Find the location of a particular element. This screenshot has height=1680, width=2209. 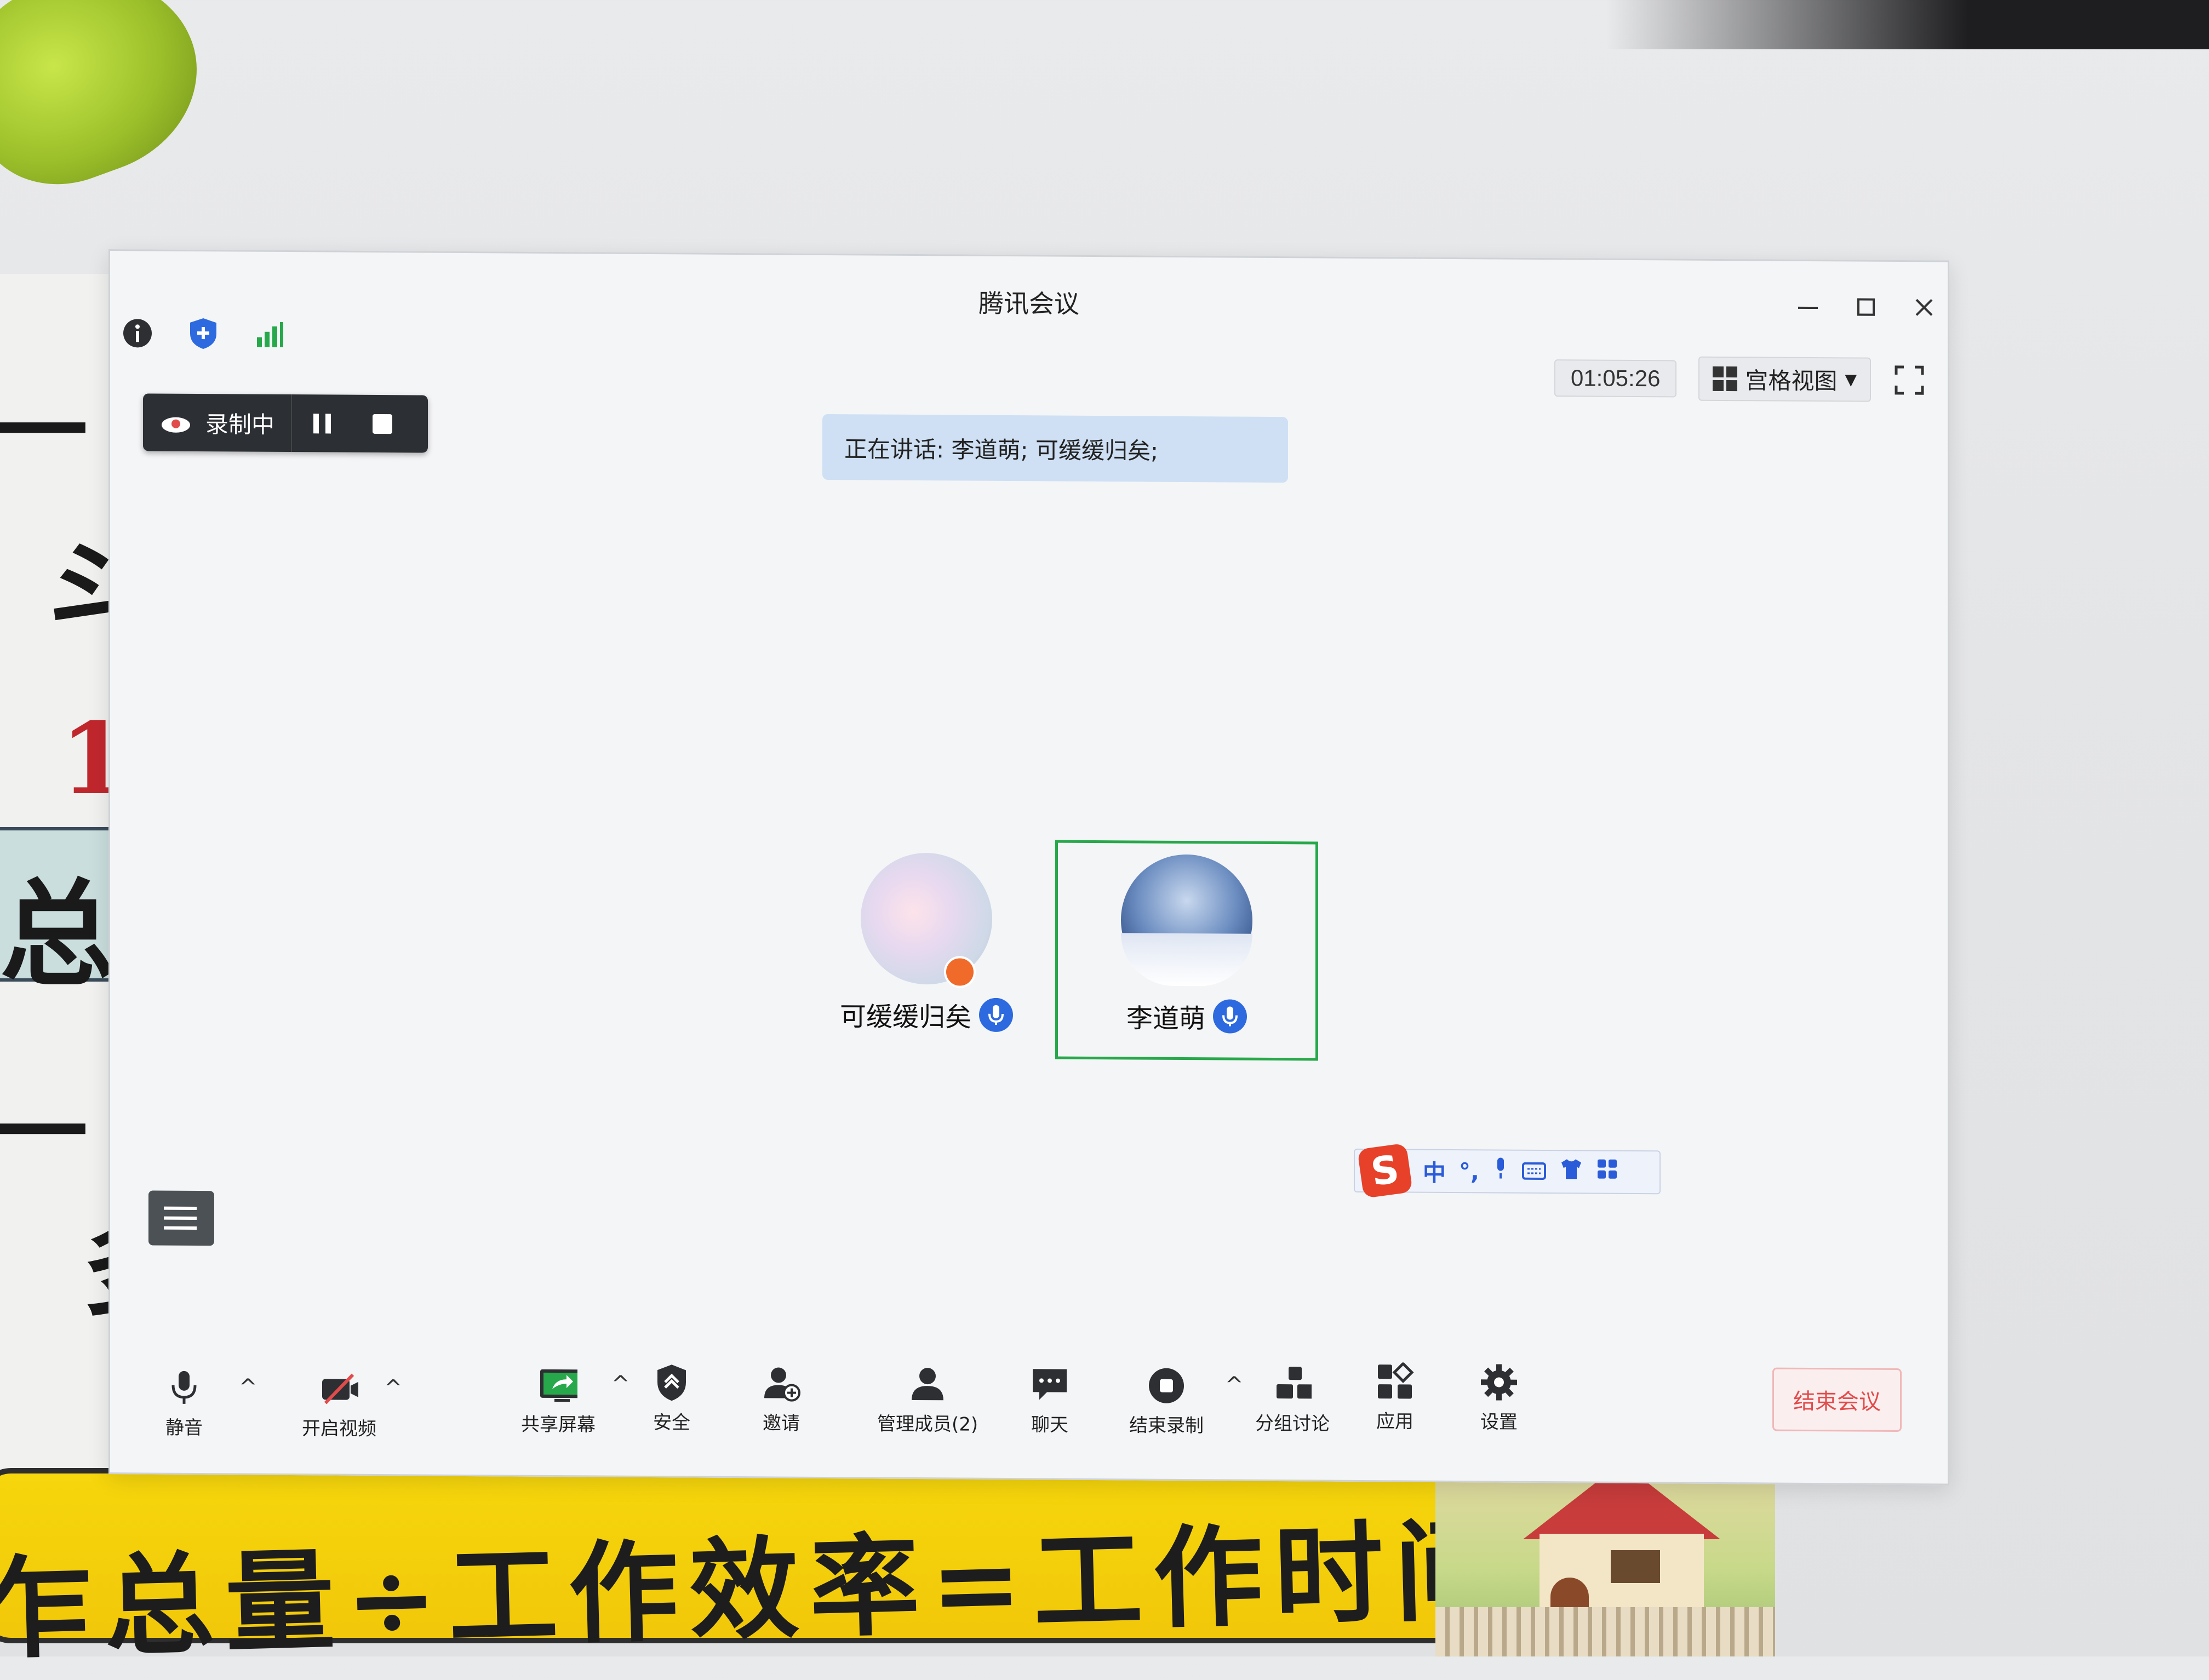

invite-button: 邀请 is located at coordinates (781, 1399).